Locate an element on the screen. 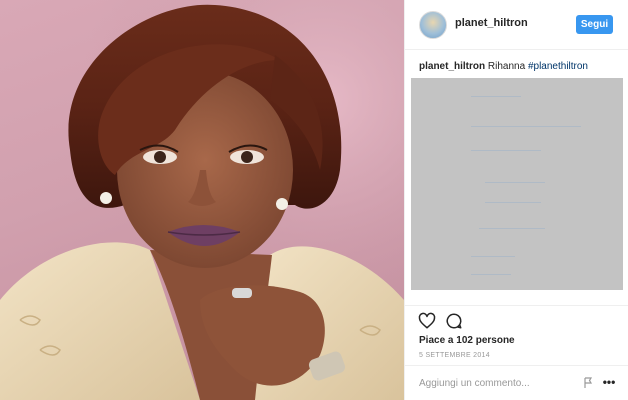 The image size is (628, 400). post-header: planet_hiltron Segui is located at coordinates (516, 25).